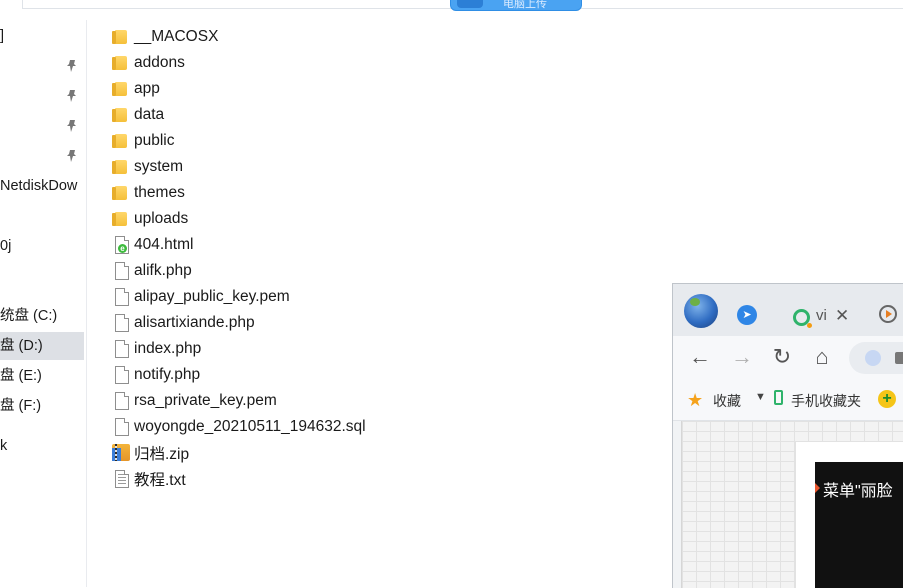 This screenshot has height=588, width=903. Describe the element at coordinates (695, 400) in the screenshot. I see `star-icon: ★` at that location.